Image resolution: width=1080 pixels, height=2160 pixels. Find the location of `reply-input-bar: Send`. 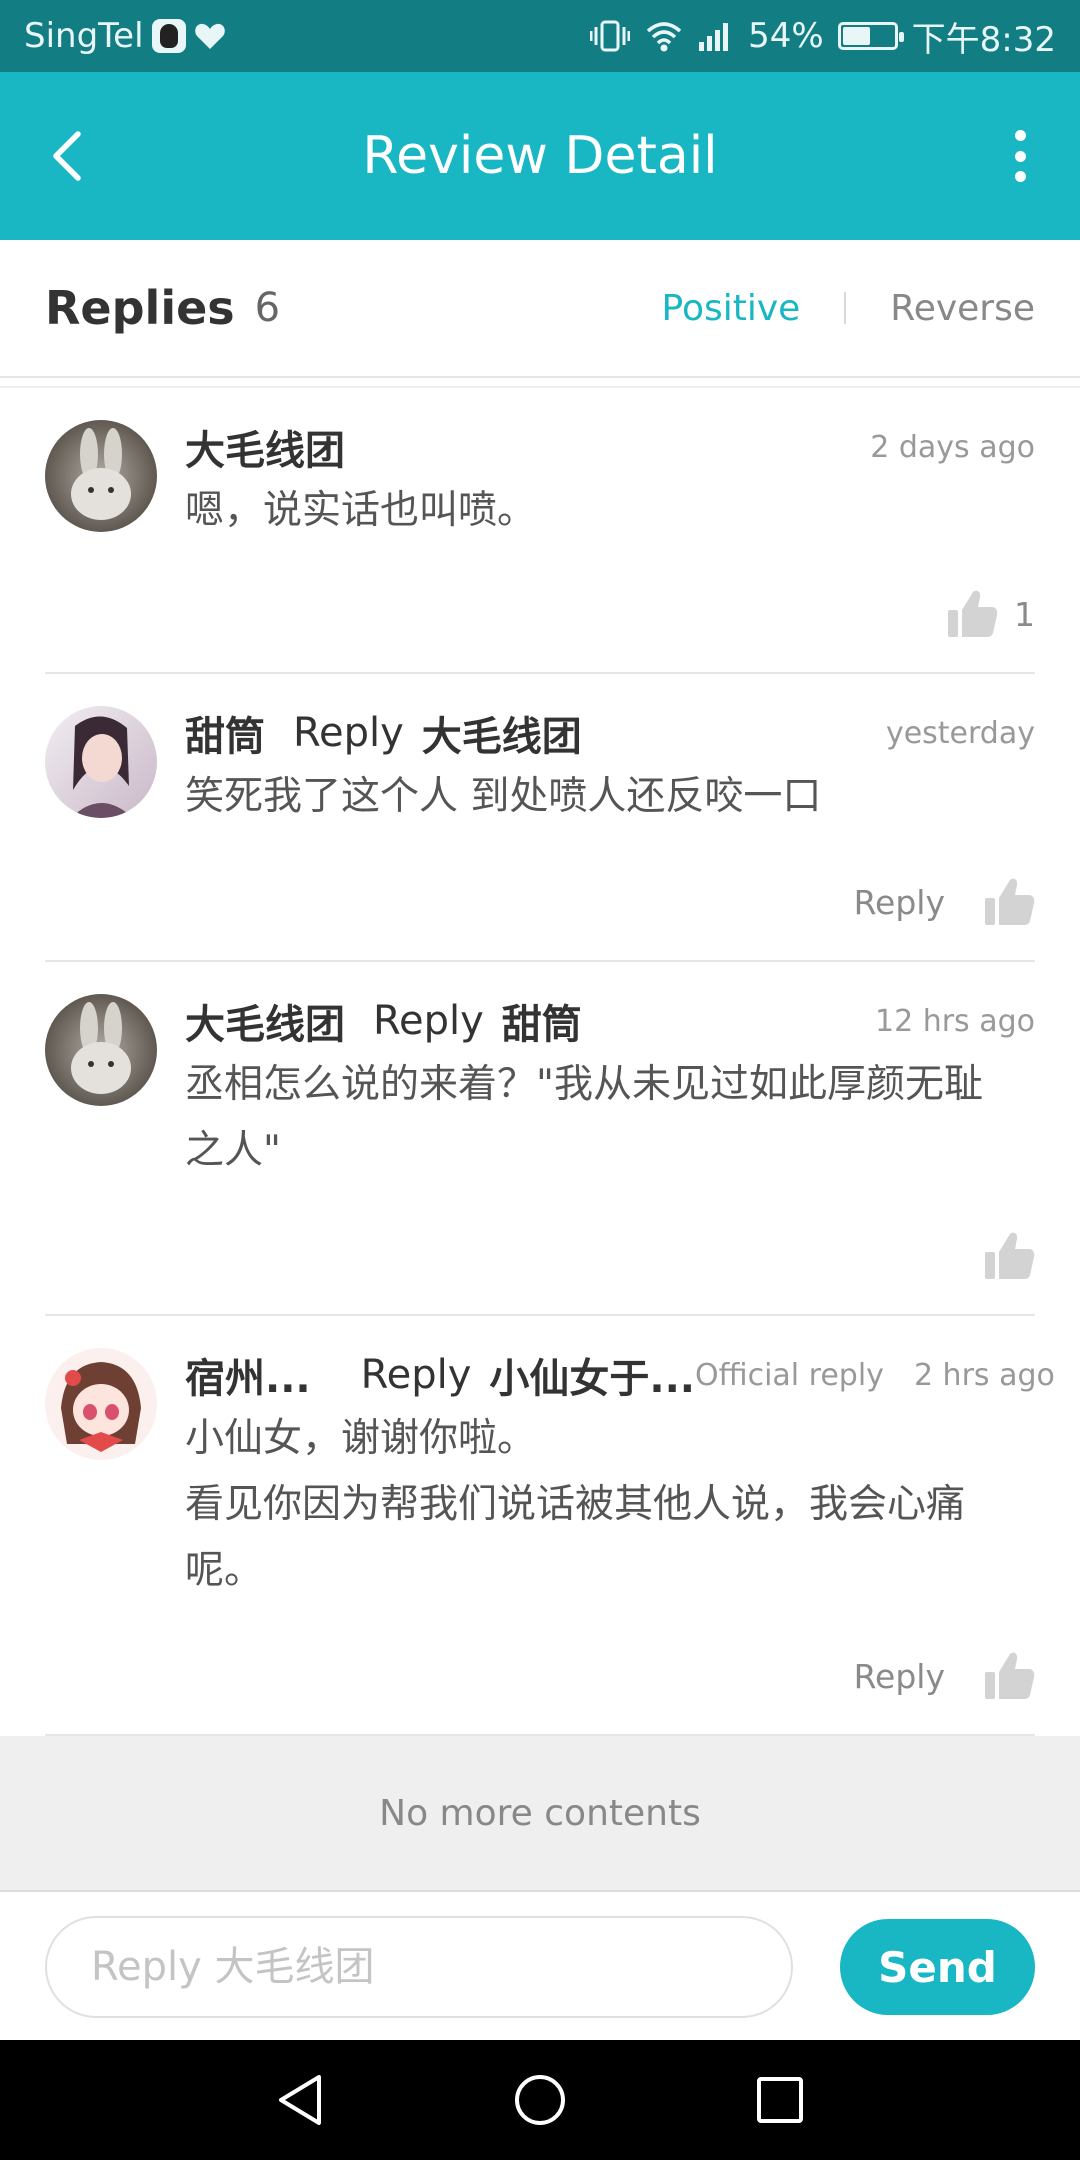

reply-input-bar: Send is located at coordinates (540, 1965).